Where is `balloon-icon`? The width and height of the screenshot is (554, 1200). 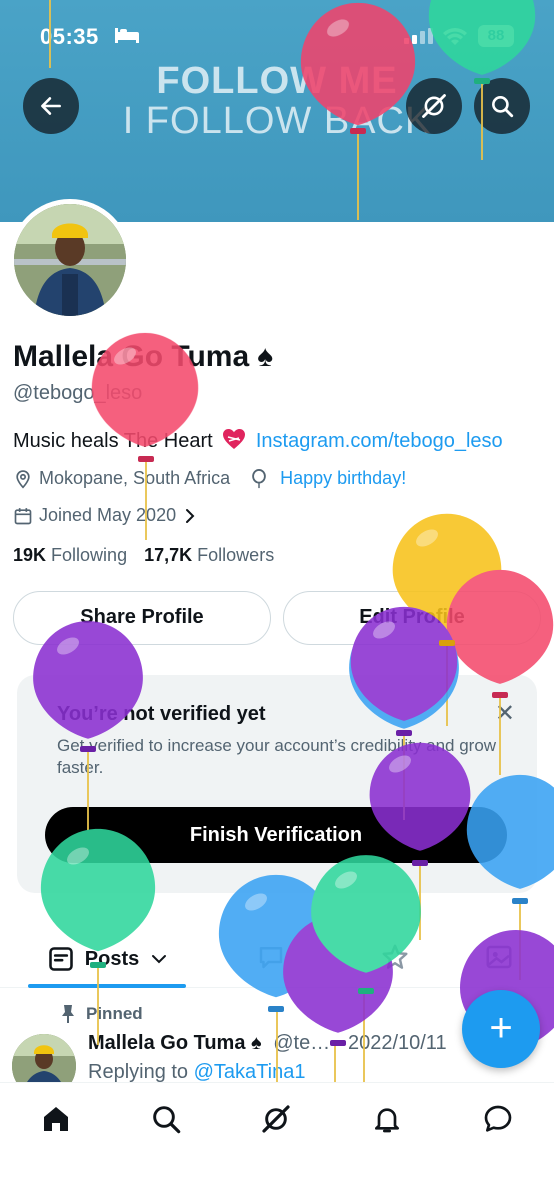 balloon-icon is located at coordinates (259, 478).